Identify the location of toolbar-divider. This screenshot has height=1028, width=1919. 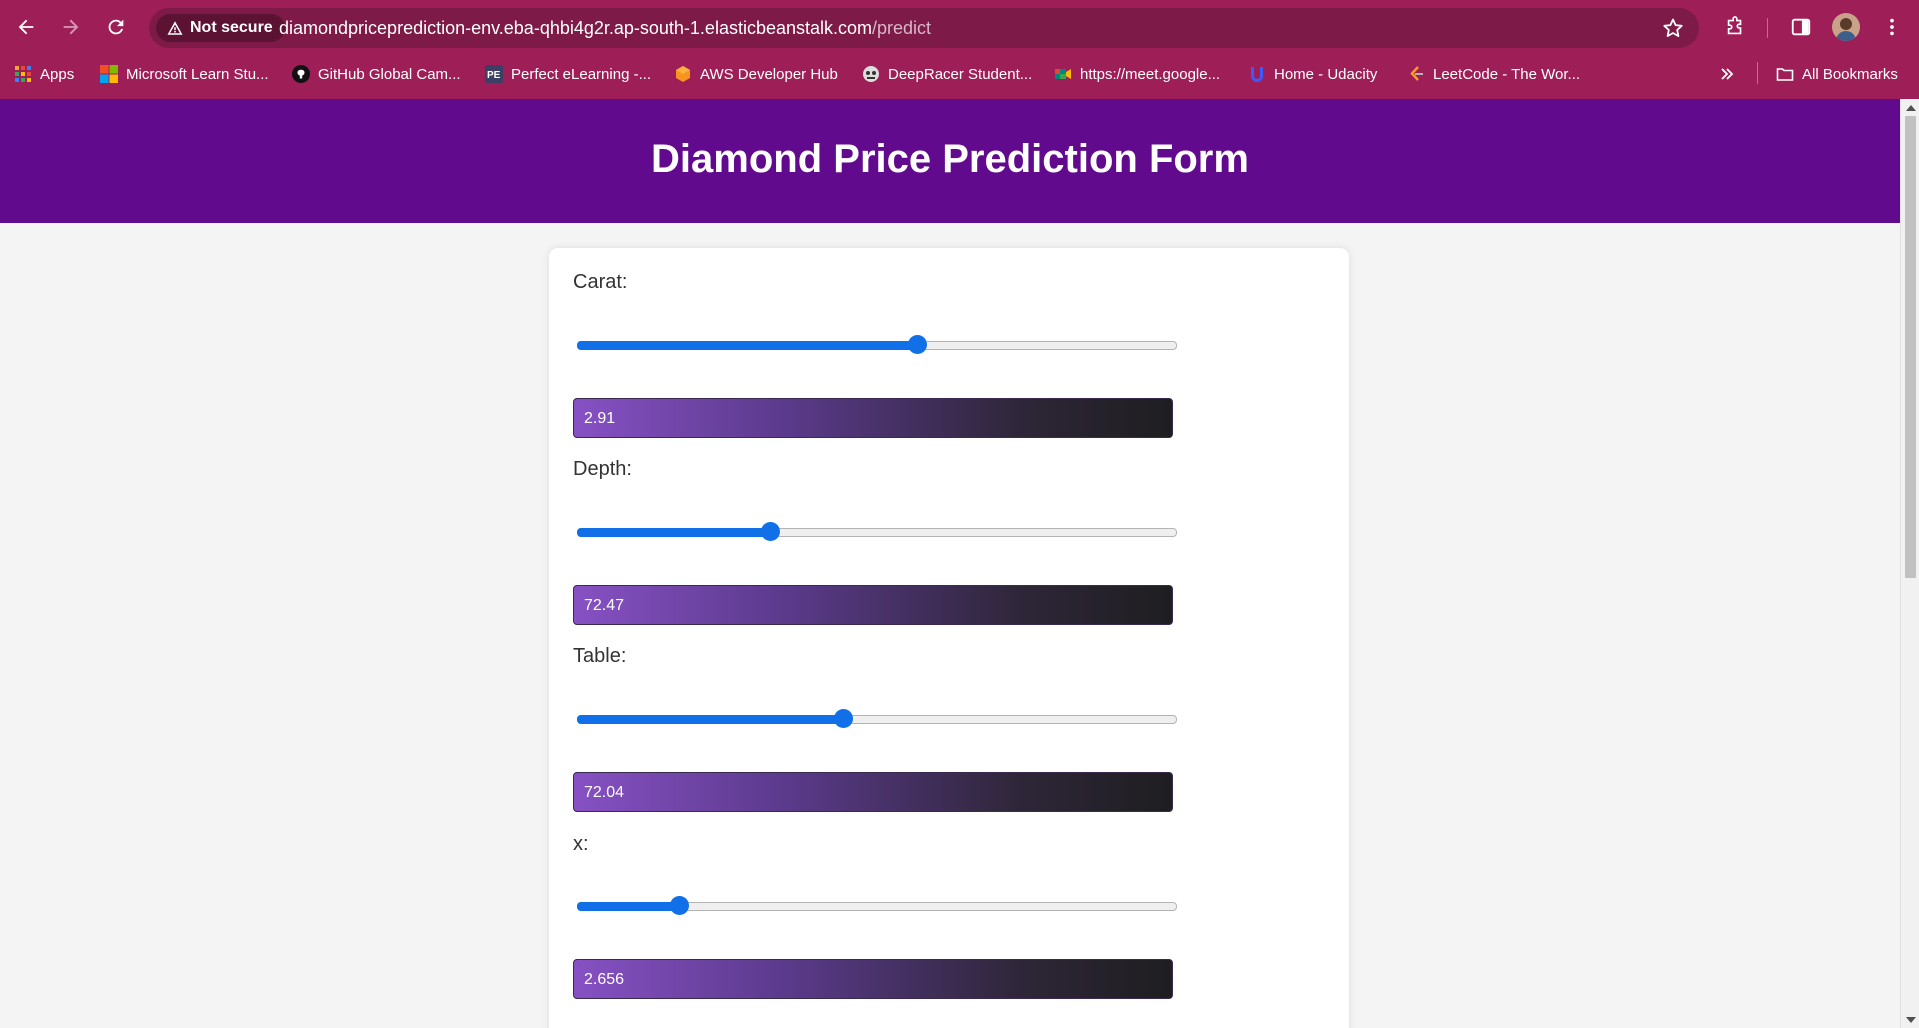
(1767, 28).